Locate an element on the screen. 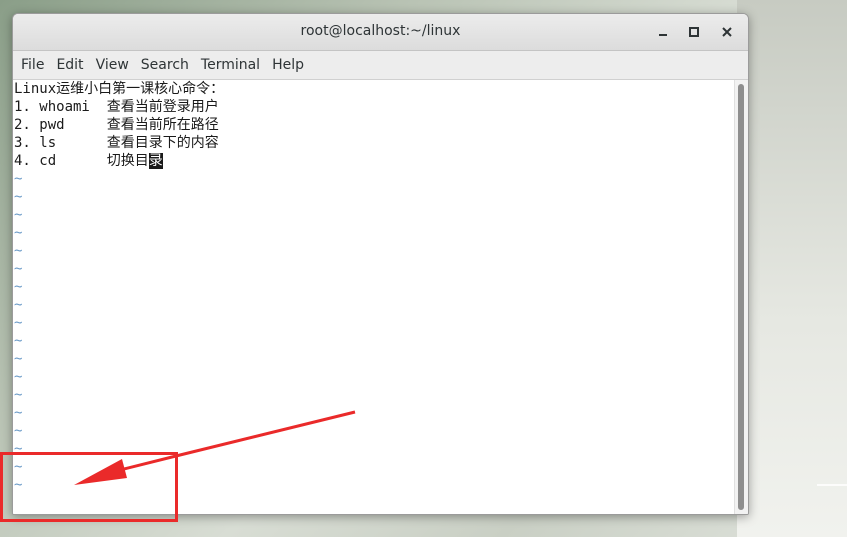 This screenshot has width=847, height=537. terminal-line-text: 4. cd 切换目 is located at coordinates (81, 161).